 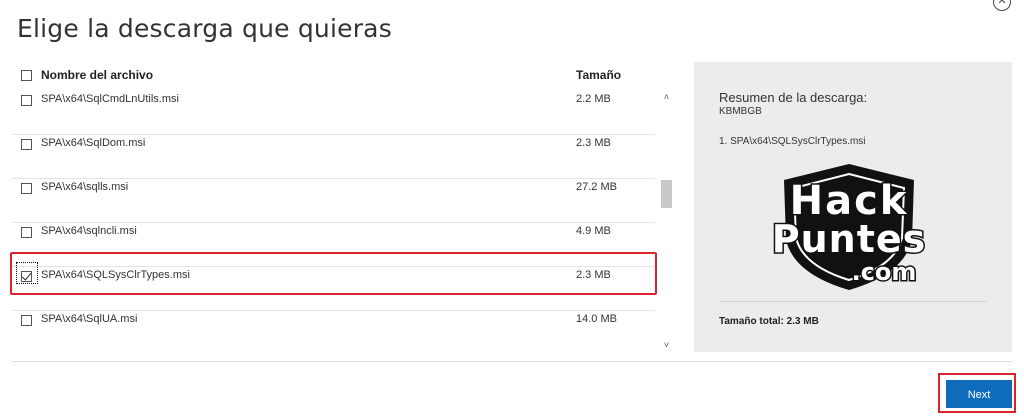 I want to click on file-size: 4.9 MB, so click(x=593, y=231).